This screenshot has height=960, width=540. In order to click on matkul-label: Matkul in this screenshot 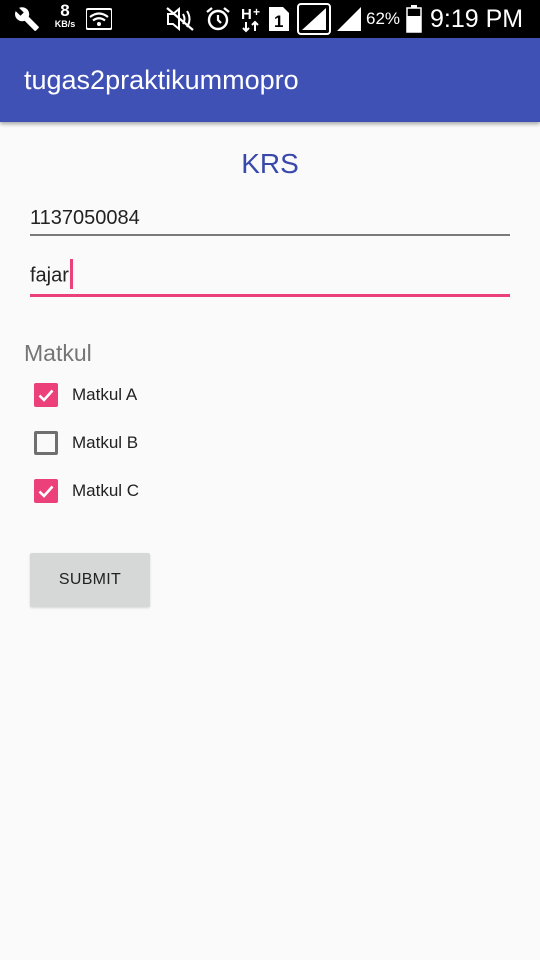, I will do `click(58, 353)`.